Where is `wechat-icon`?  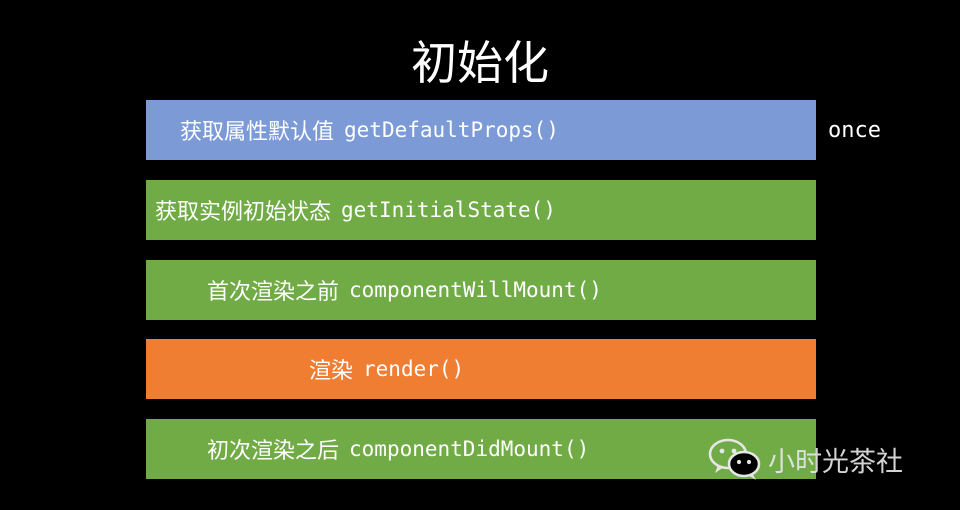
wechat-icon is located at coordinates (734, 459).